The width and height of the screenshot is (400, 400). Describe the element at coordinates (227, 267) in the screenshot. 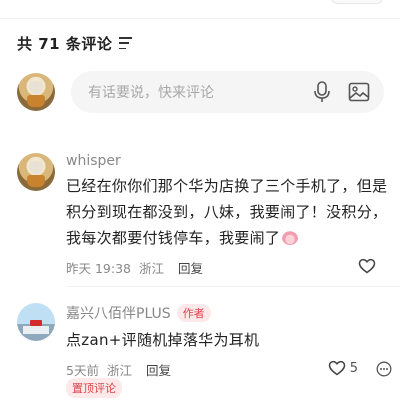

I see `comment-meta: 昨天 19:38 浙江 回复` at that location.